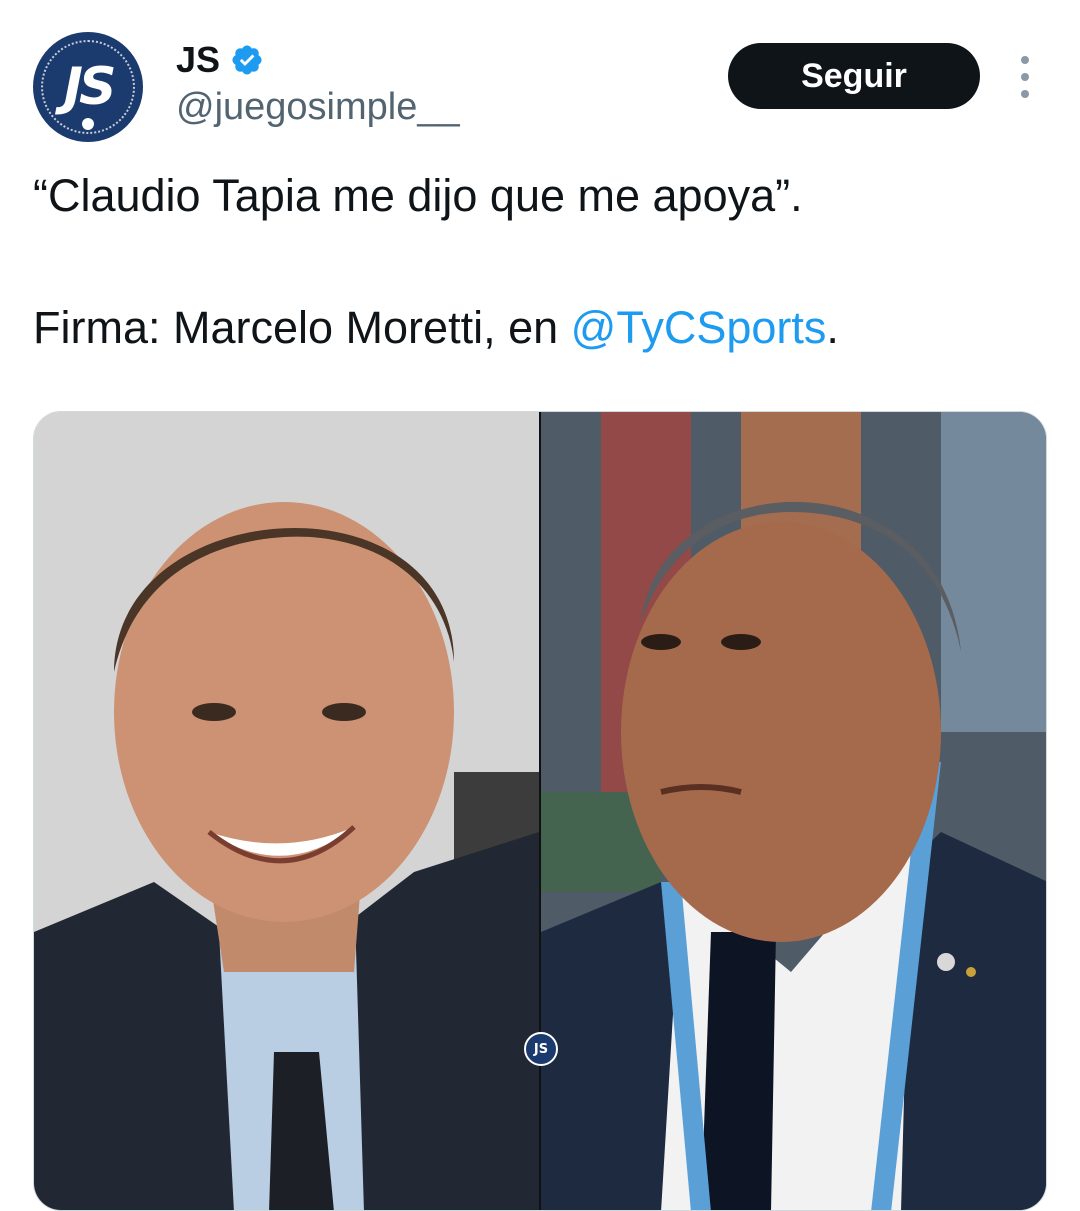 This screenshot has width=1080, height=1211. What do you see at coordinates (832, 327) in the screenshot?
I see `tweet-text-suffix: .` at bounding box center [832, 327].